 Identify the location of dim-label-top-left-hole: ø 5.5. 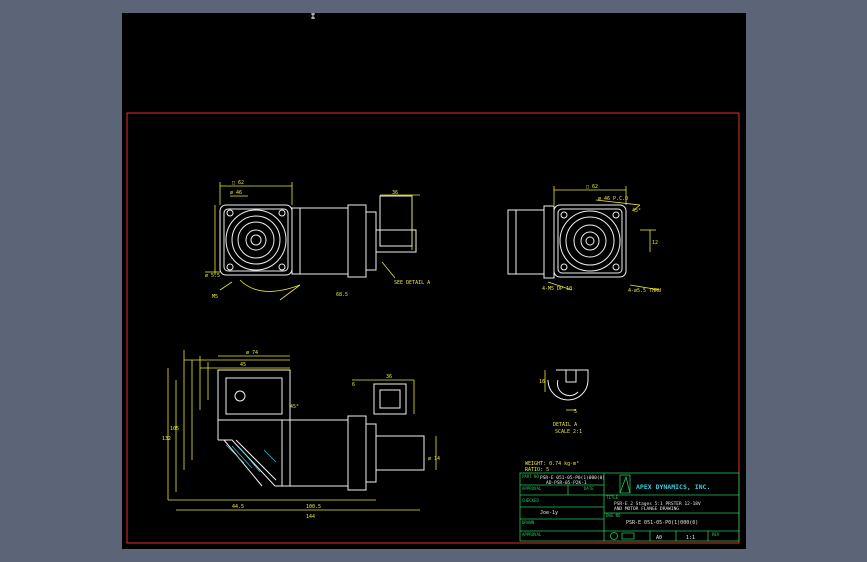
(212, 276).